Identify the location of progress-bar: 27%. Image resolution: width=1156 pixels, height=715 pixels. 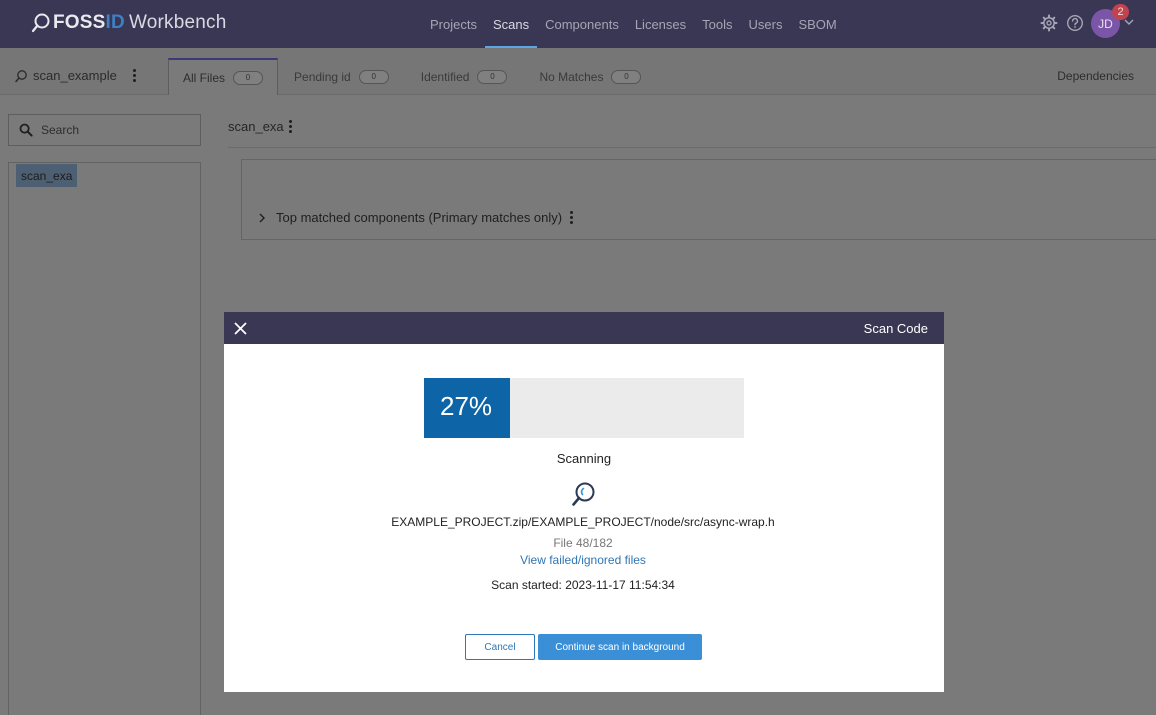
(584, 408).